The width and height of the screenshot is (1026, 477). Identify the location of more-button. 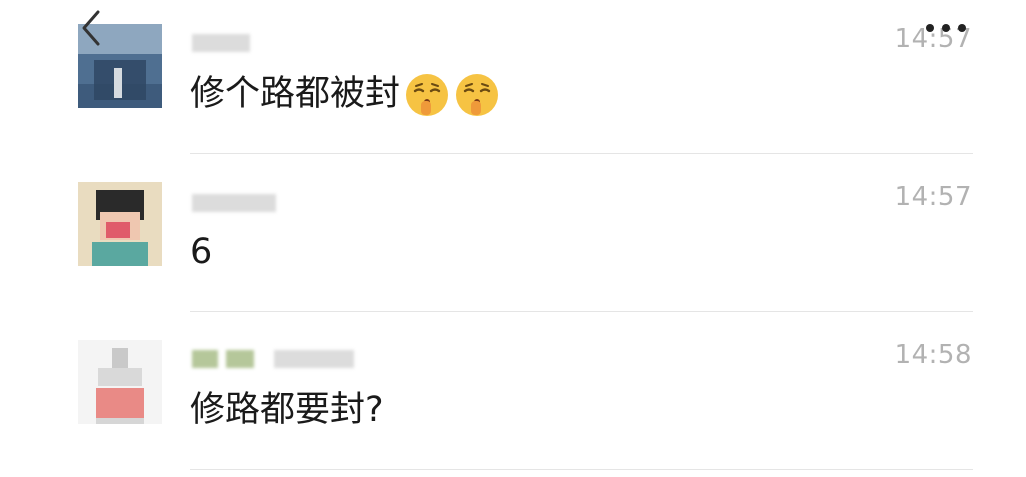
(946, 28).